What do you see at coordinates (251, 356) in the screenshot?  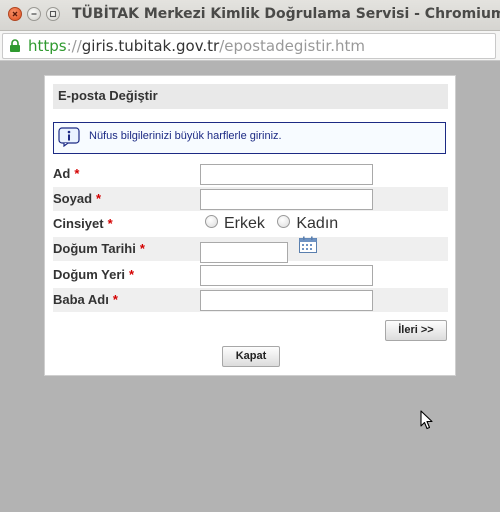 I see `close-button: Kapat` at bounding box center [251, 356].